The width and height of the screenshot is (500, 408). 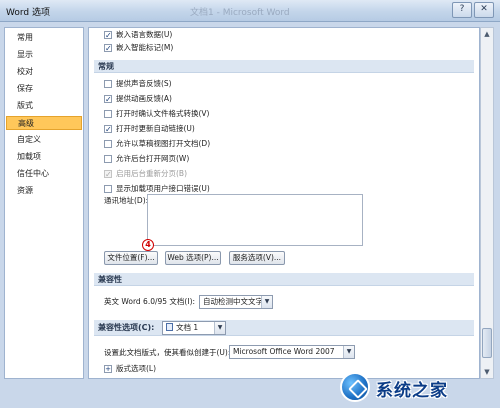 What do you see at coordinates (462, 10) in the screenshot?
I see `help-button: ?` at bounding box center [462, 10].